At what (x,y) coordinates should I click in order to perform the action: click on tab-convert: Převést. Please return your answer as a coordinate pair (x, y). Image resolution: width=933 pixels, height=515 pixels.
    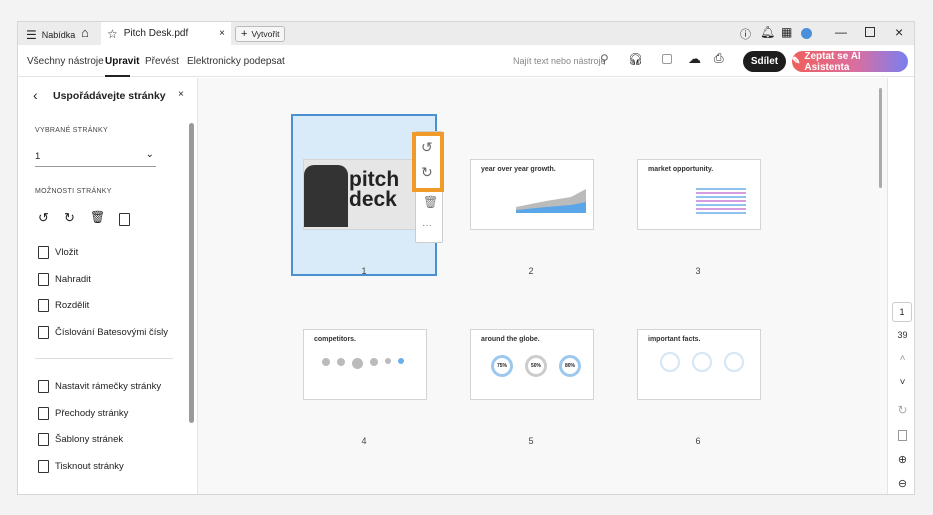
    Looking at the image, I should click on (162, 61).